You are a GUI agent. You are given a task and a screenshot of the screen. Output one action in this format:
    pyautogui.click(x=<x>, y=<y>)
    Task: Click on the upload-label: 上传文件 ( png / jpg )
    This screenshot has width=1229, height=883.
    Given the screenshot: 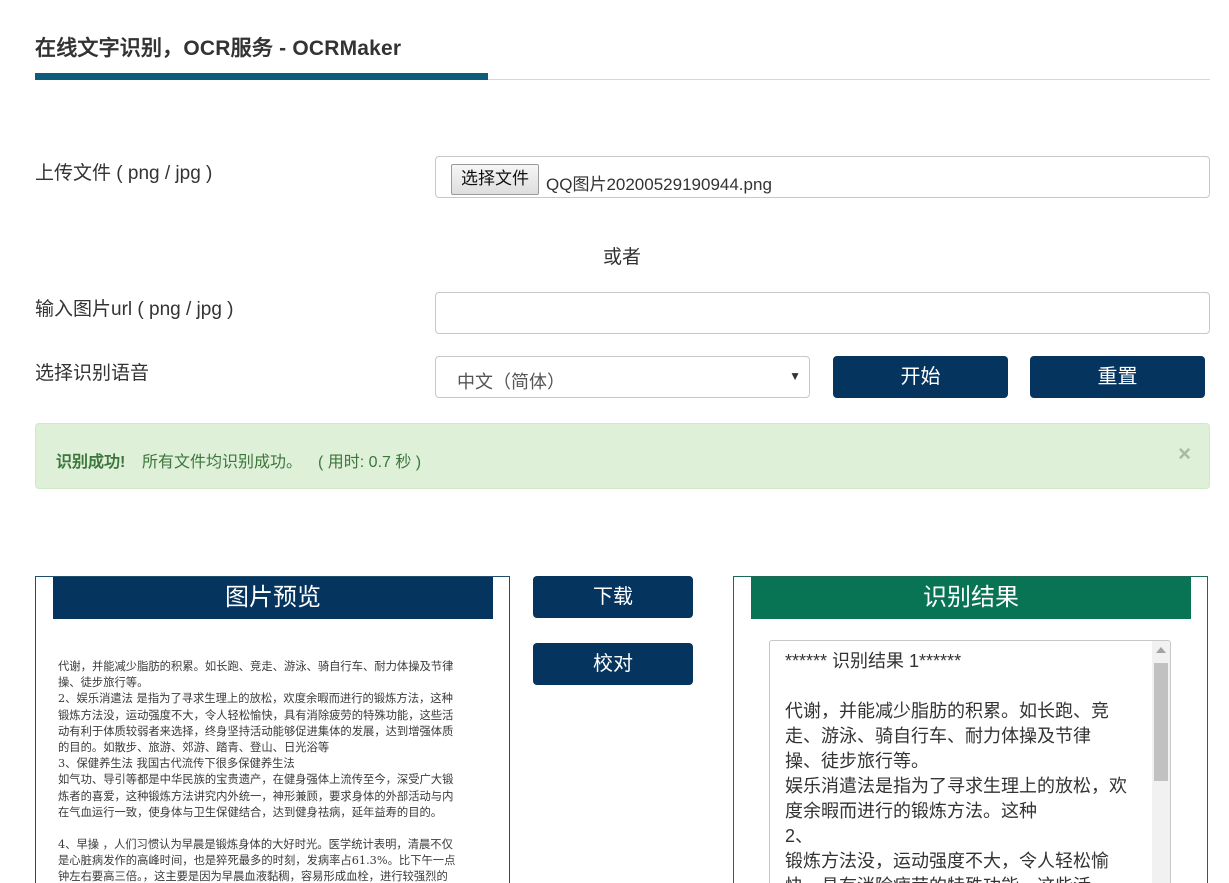 What is the action you would take?
    pyautogui.click(x=124, y=173)
    